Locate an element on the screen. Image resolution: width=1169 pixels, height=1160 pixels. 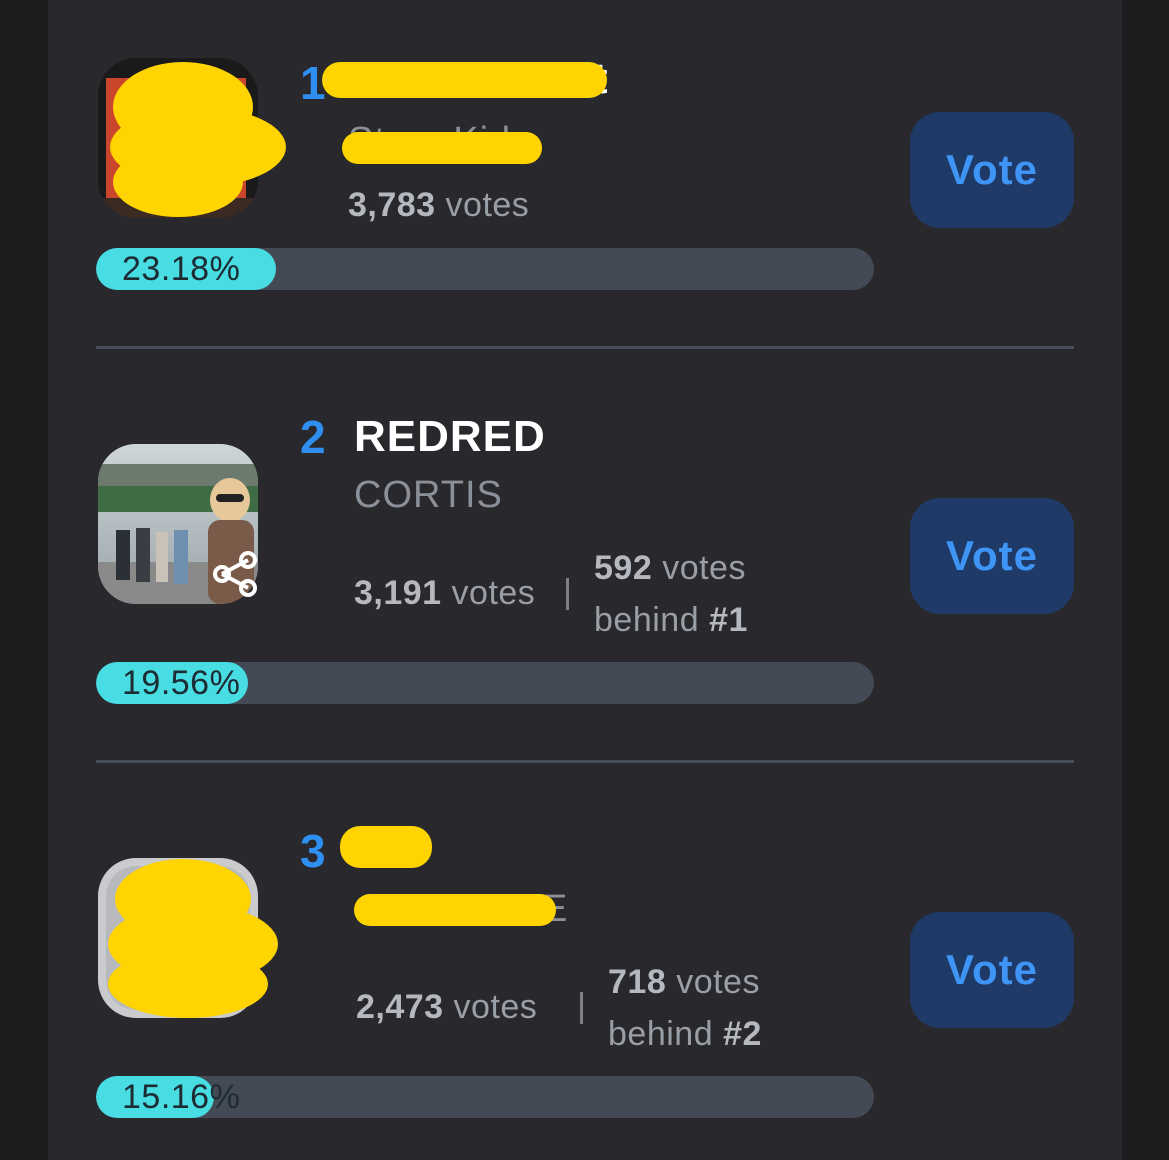
vote-percentage-bar: 23.18% is located at coordinates (485, 269).